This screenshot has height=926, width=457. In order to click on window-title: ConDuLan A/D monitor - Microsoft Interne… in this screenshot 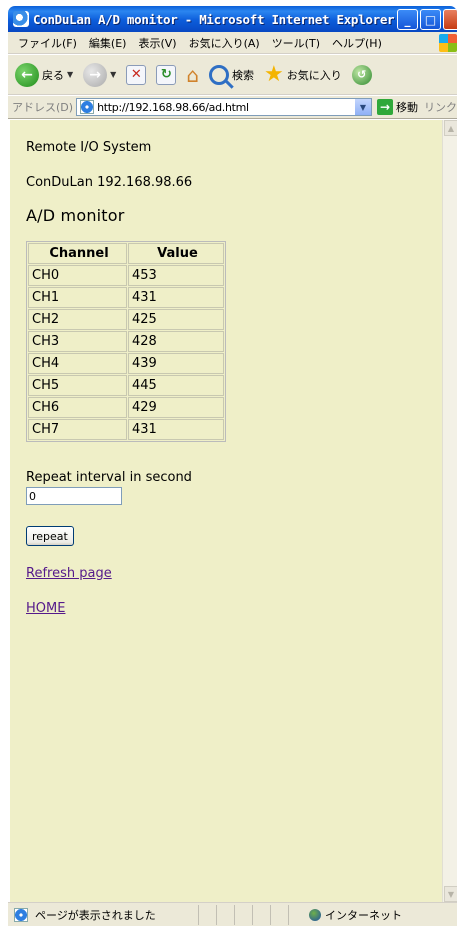, I will do `click(214, 19)`.